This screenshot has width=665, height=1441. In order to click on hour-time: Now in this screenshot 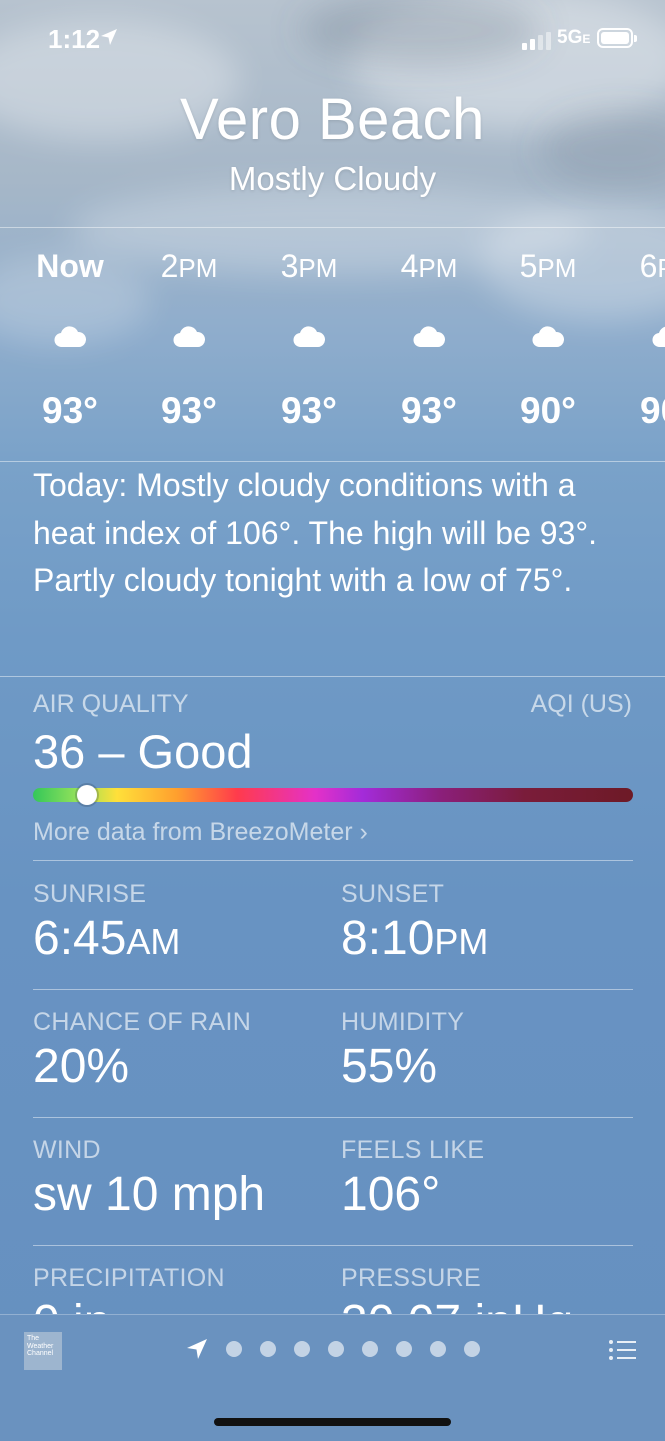, I will do `click(70, 266)`.